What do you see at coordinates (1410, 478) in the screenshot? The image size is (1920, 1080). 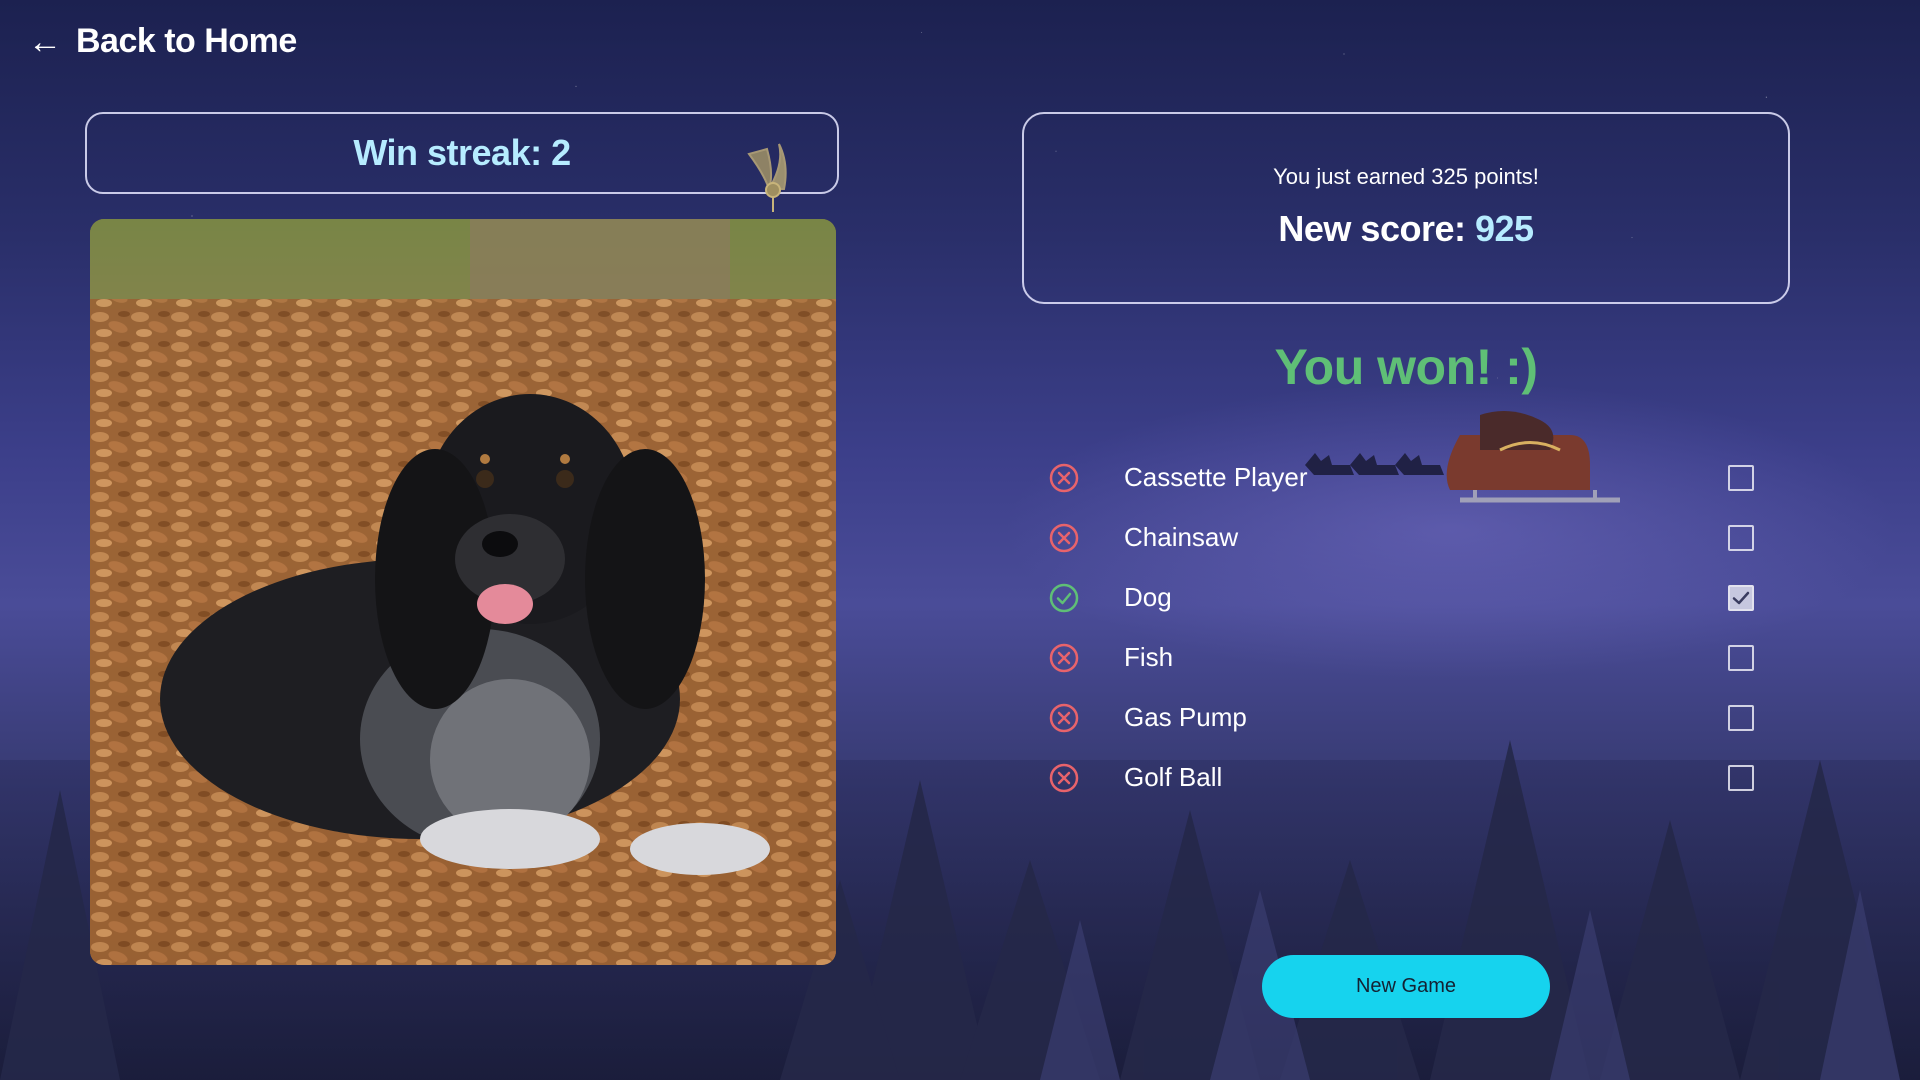 I see `option-row-cassette-player: Cassette Player` at bounding box center [1410, 478].